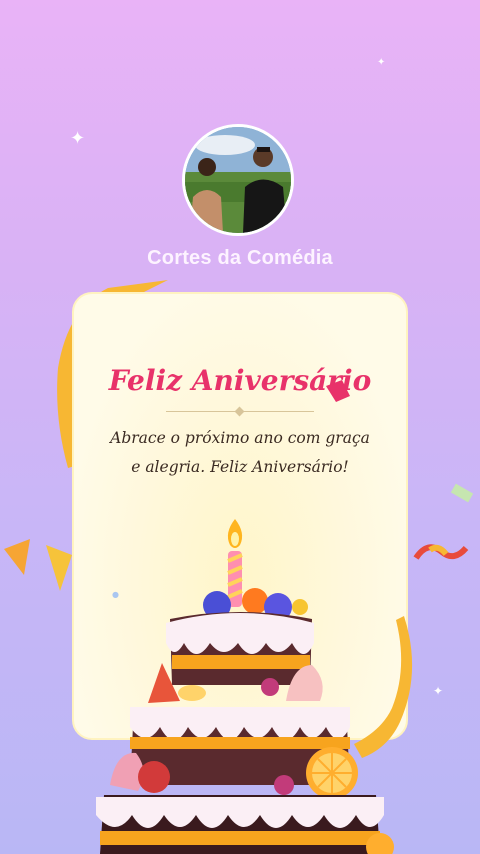 This screenshot has width=480, height=854. What do you see at coordinates (443, 521) in the screenshot?
I see `confetti-icon` at bounding box center [443, 521].